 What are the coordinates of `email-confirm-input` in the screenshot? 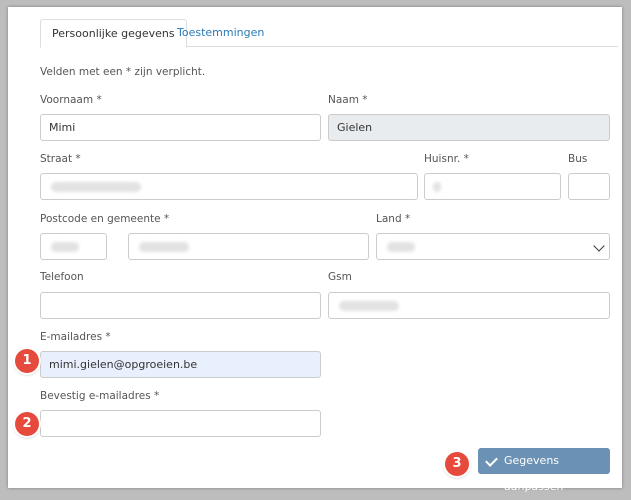 It's located at (180, 423).